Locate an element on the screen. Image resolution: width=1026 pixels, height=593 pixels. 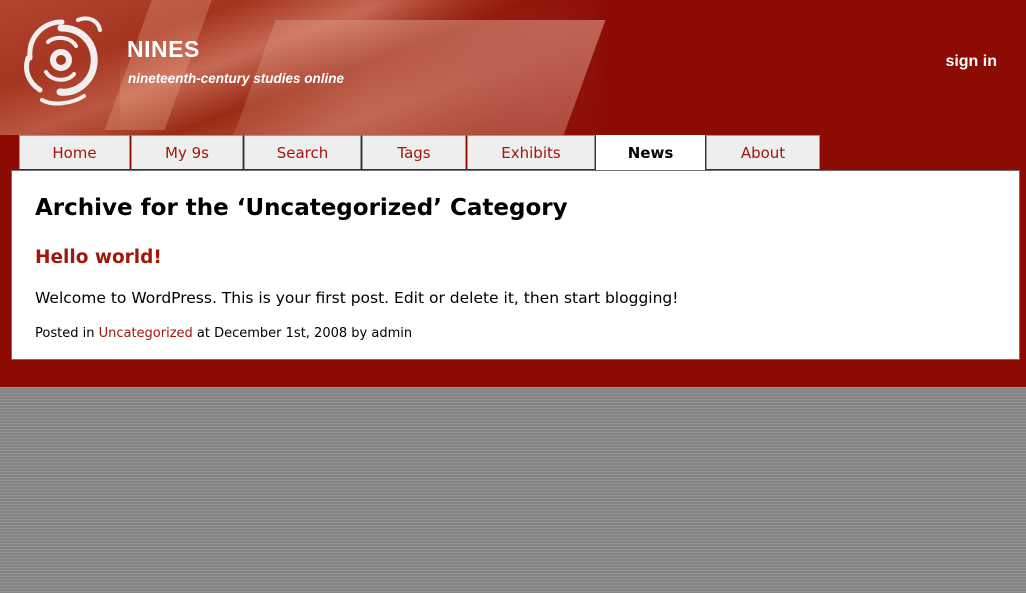
nines-swirl-logo-icon is located at coordinates (61, 59).